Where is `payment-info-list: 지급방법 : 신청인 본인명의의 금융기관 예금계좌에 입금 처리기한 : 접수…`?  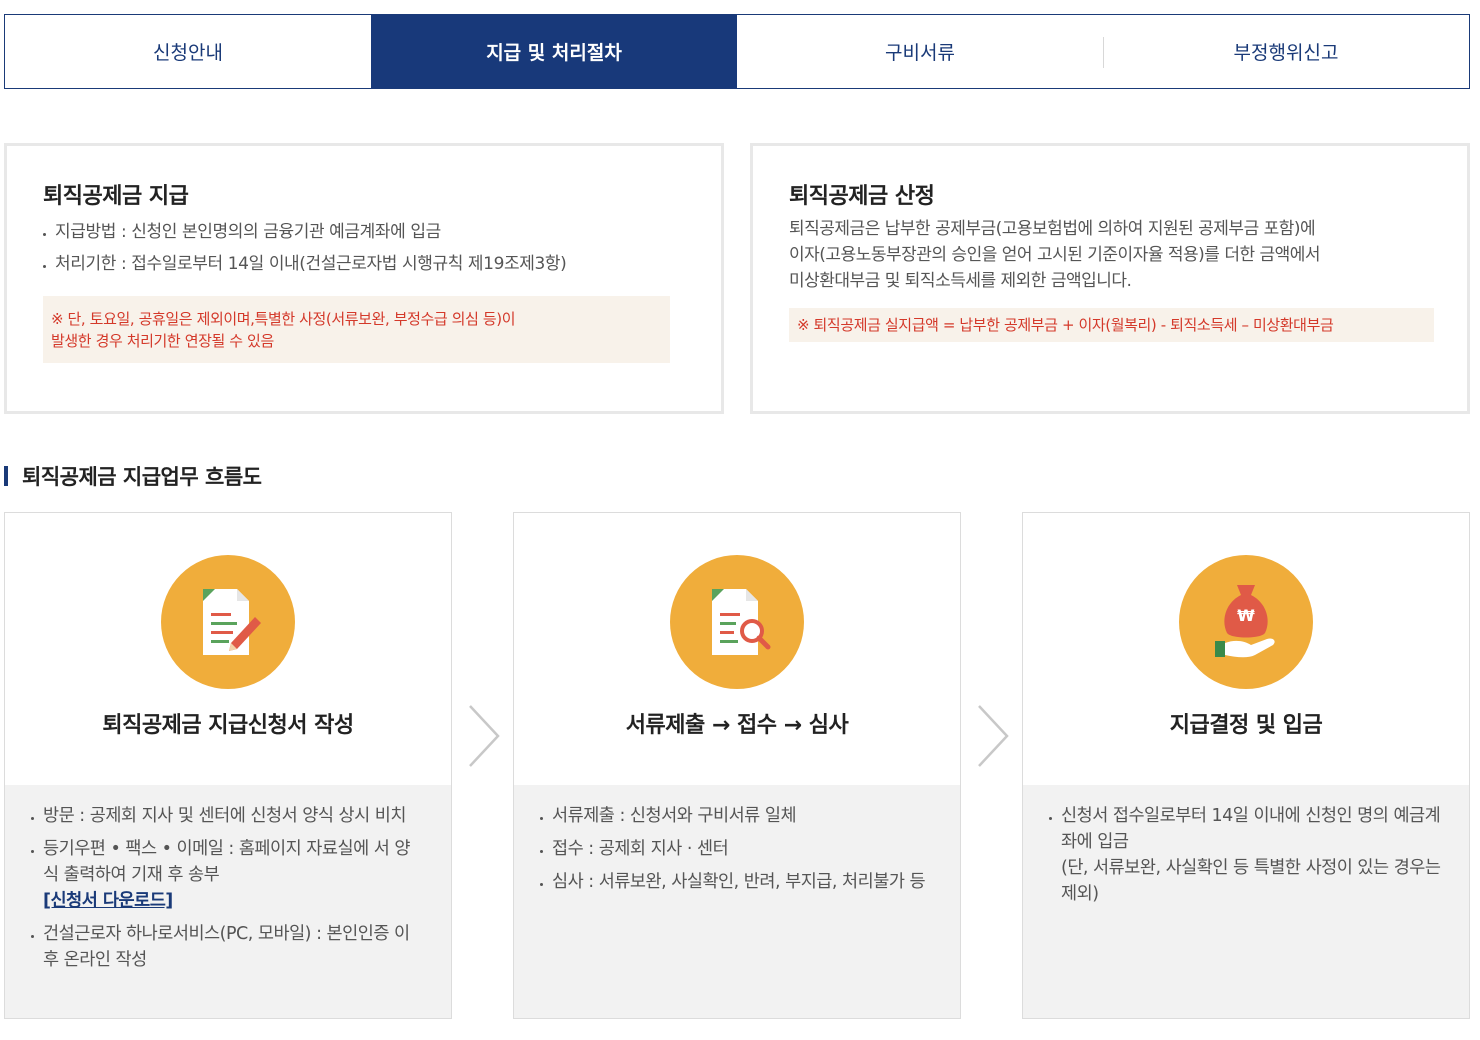 payment-info-list: 지급방법 : 신청인 본인명의의 금융기관 예금계좌에 입금 처리기한 : 접수… is located at coordinates (364, 248).